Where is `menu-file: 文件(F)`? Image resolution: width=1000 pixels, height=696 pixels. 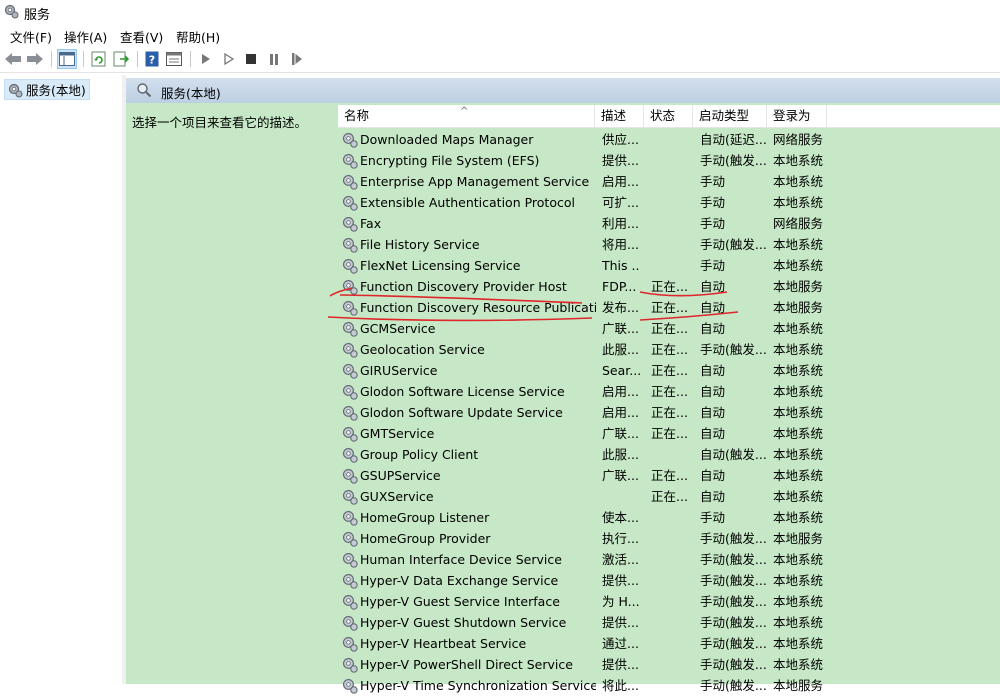
menu-file: 文件(F) is located at coordinates (31, 36).